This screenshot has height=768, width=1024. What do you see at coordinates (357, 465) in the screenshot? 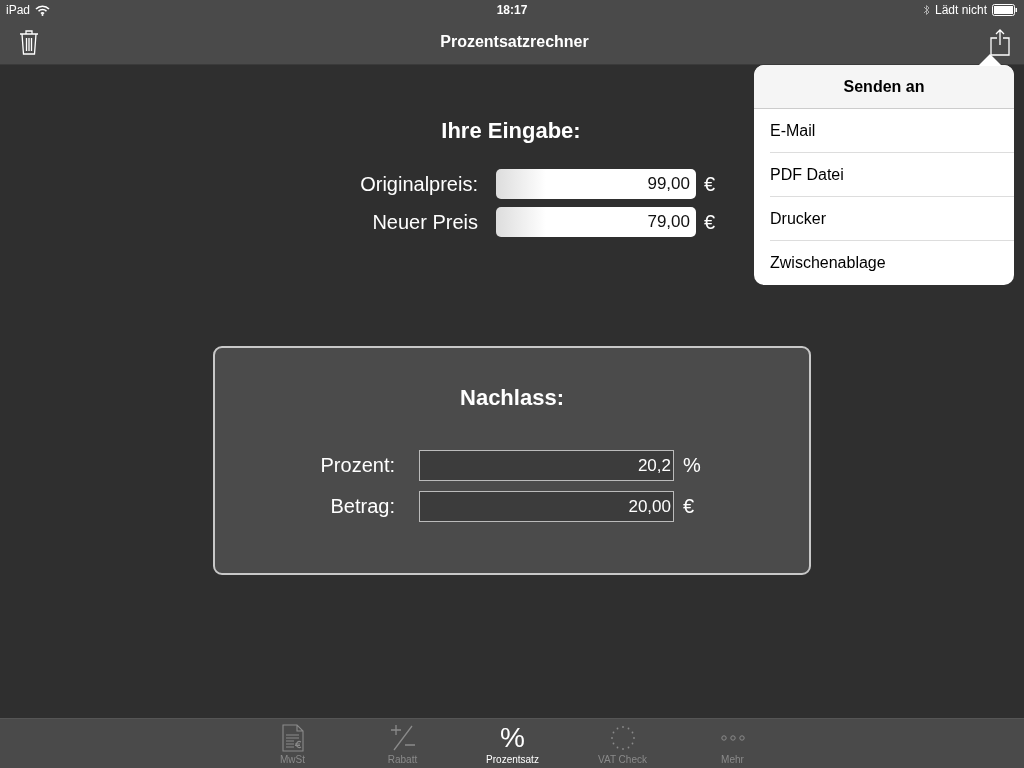
I see `field-label: Prozent:` at bounding box center [357, 465].